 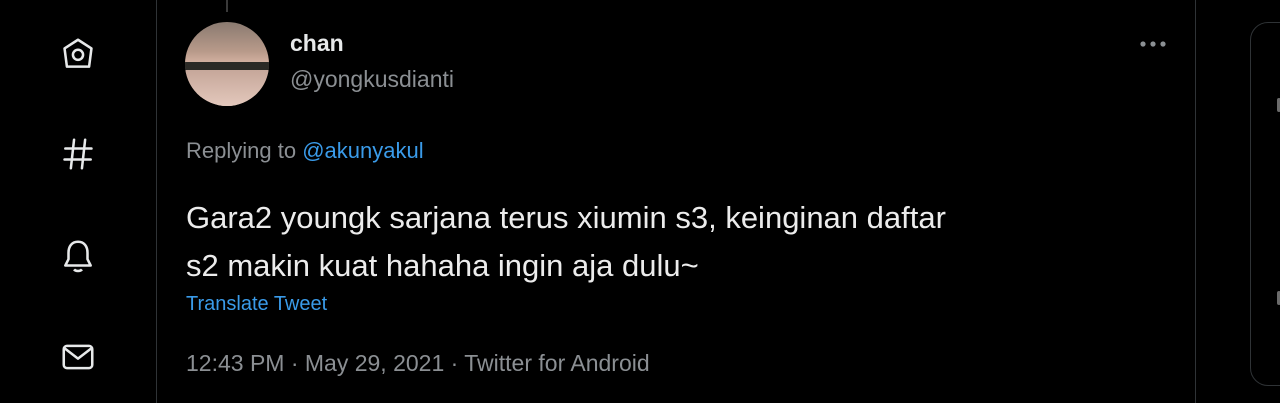 I want to click on replying-mention-link: @akunyakul, so click(x=362, y=150).